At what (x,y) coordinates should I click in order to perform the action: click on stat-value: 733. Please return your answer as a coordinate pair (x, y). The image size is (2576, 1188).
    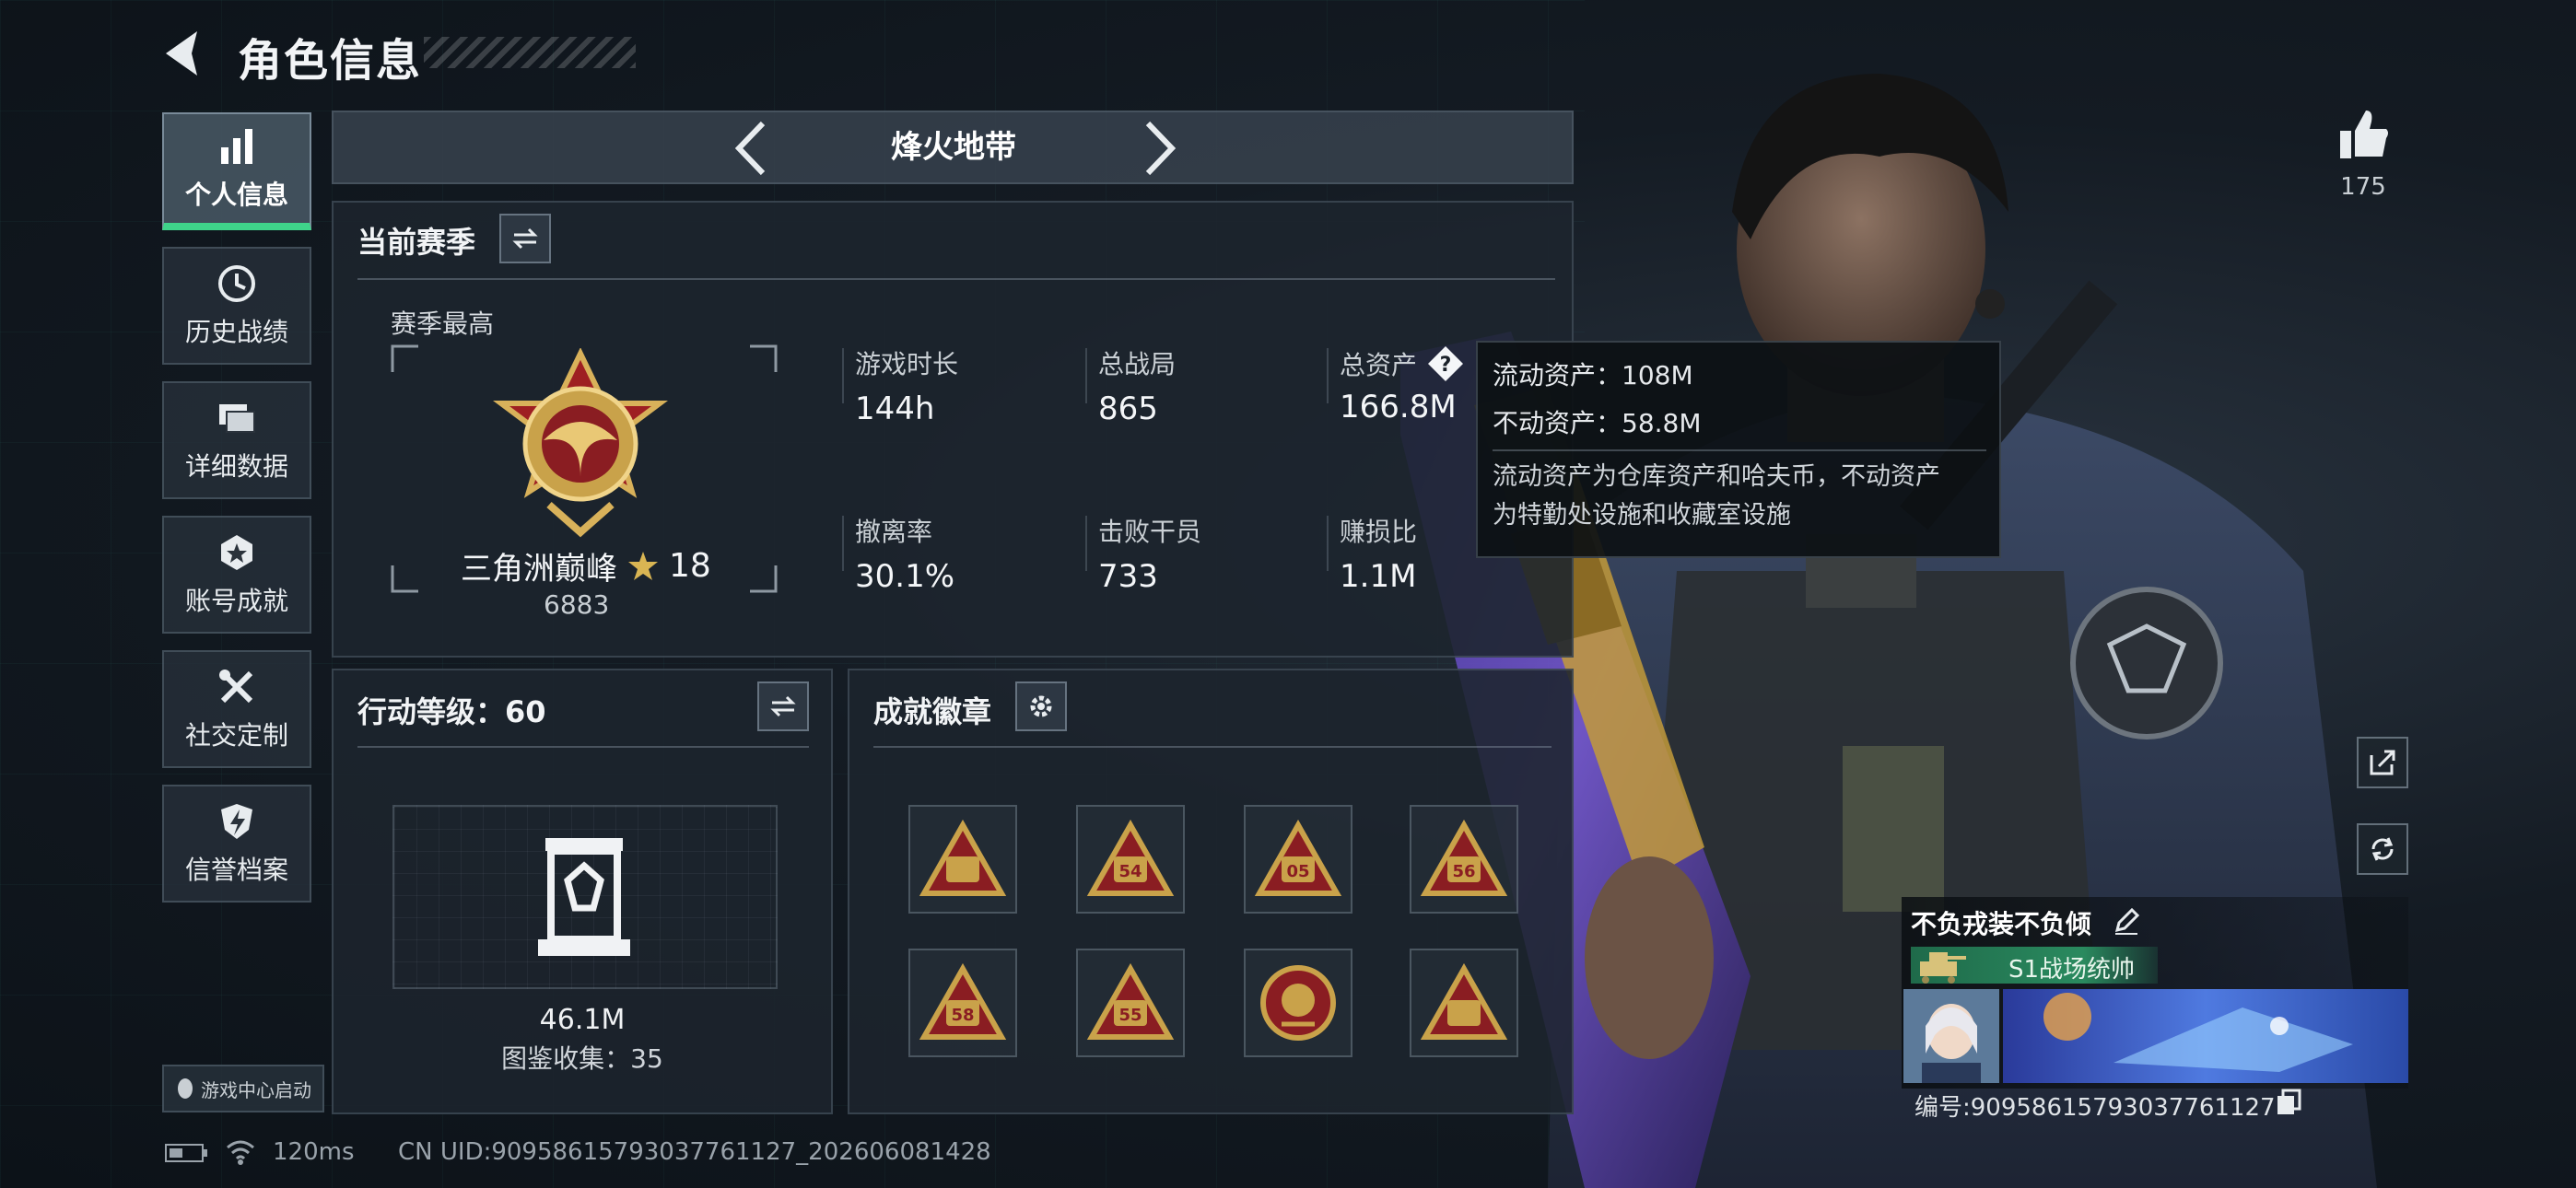
    Looking at the image, I should click on (1128, 576).